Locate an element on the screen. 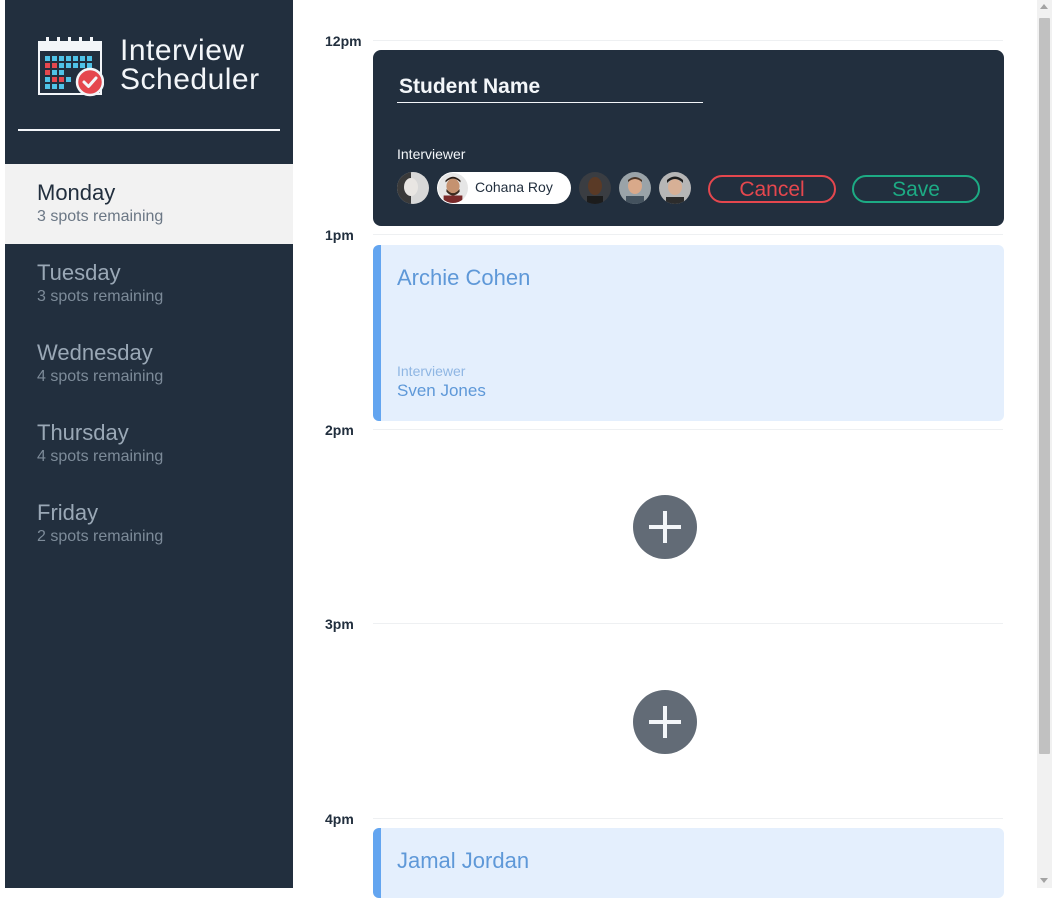 The height and width of the screenshot is (898, 1052). hour-label-2pm: 2pm is located at coordinates (339, 430).